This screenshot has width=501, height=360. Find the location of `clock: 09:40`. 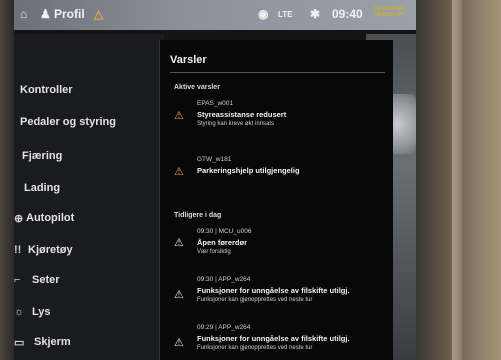

clock: 09:40 is located at coordinates (347, 14).